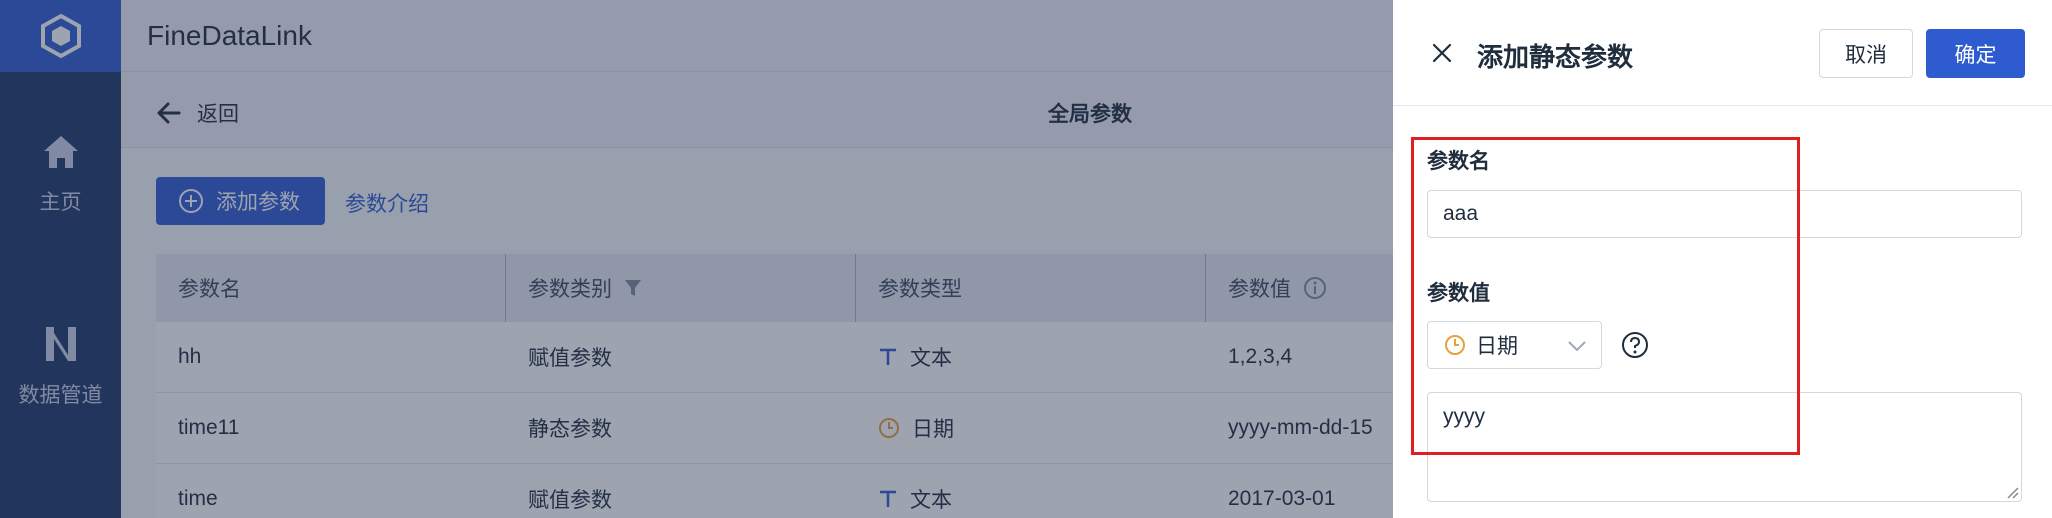  Describe the element at coordinates (1975, 53) in the screenshot. I see `confirm-button: 确定` at that location.